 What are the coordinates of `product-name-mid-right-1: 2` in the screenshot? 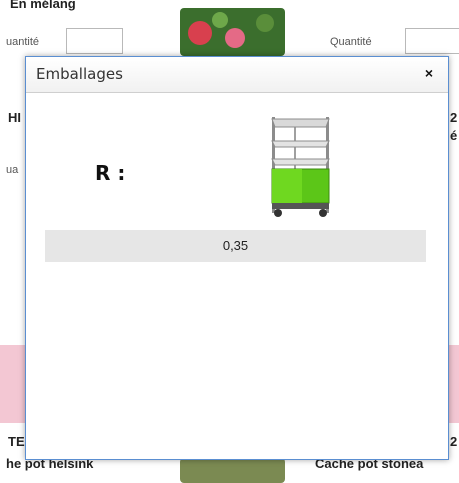 It's located at (454, 117).